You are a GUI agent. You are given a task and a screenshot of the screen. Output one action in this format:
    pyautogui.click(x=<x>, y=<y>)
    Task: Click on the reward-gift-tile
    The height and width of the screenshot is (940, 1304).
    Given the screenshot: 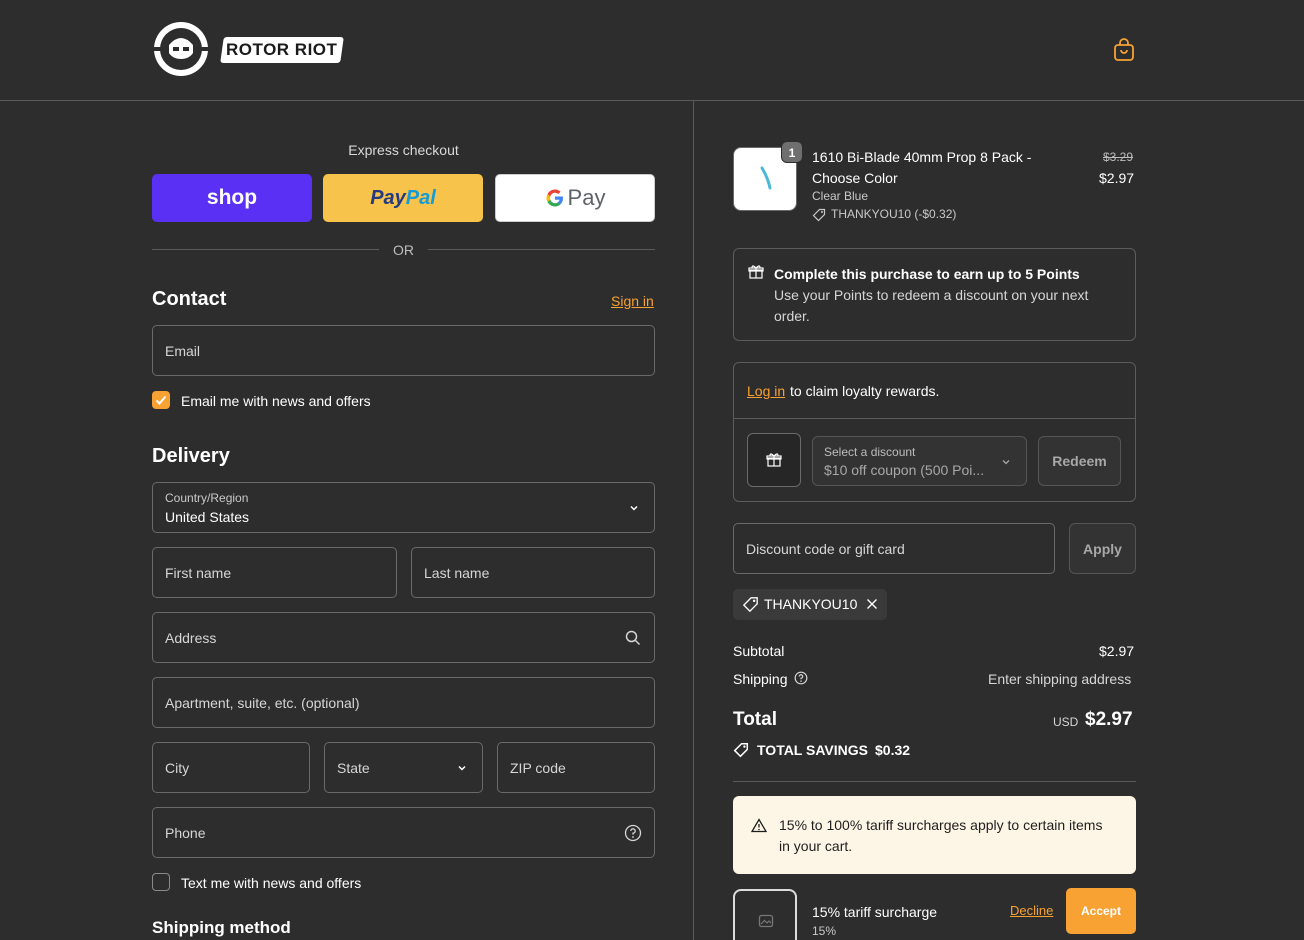 What is the action you would take?
    pyautogui.click(x=774, y=460)
    